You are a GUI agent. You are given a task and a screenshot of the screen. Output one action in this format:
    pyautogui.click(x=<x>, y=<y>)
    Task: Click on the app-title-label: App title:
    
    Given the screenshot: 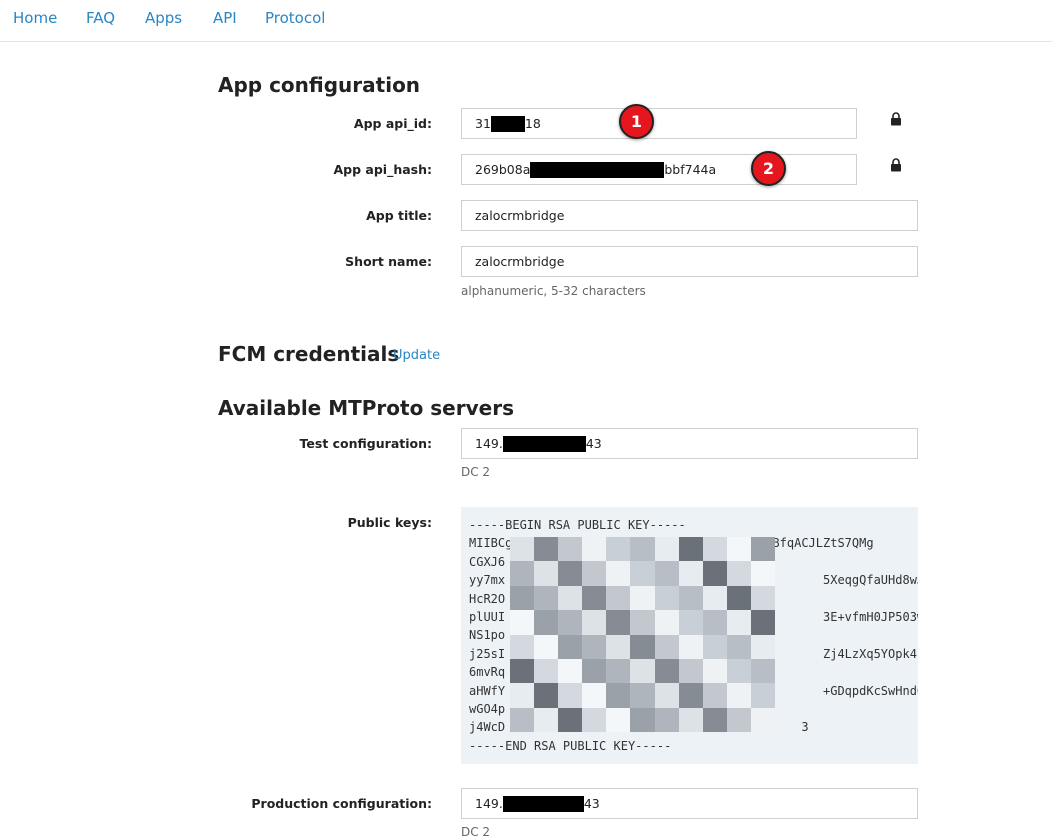 What is the action you would take?
    pyautogui.click(x=399, y=215)
    